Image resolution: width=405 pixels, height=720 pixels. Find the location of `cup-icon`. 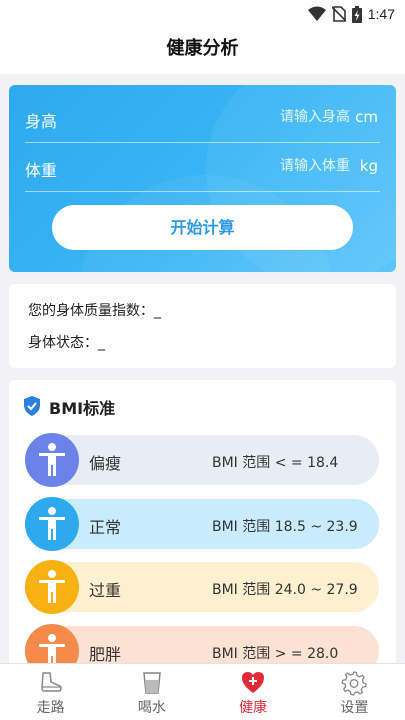

cup-icon is located at coordinates (152, 683).